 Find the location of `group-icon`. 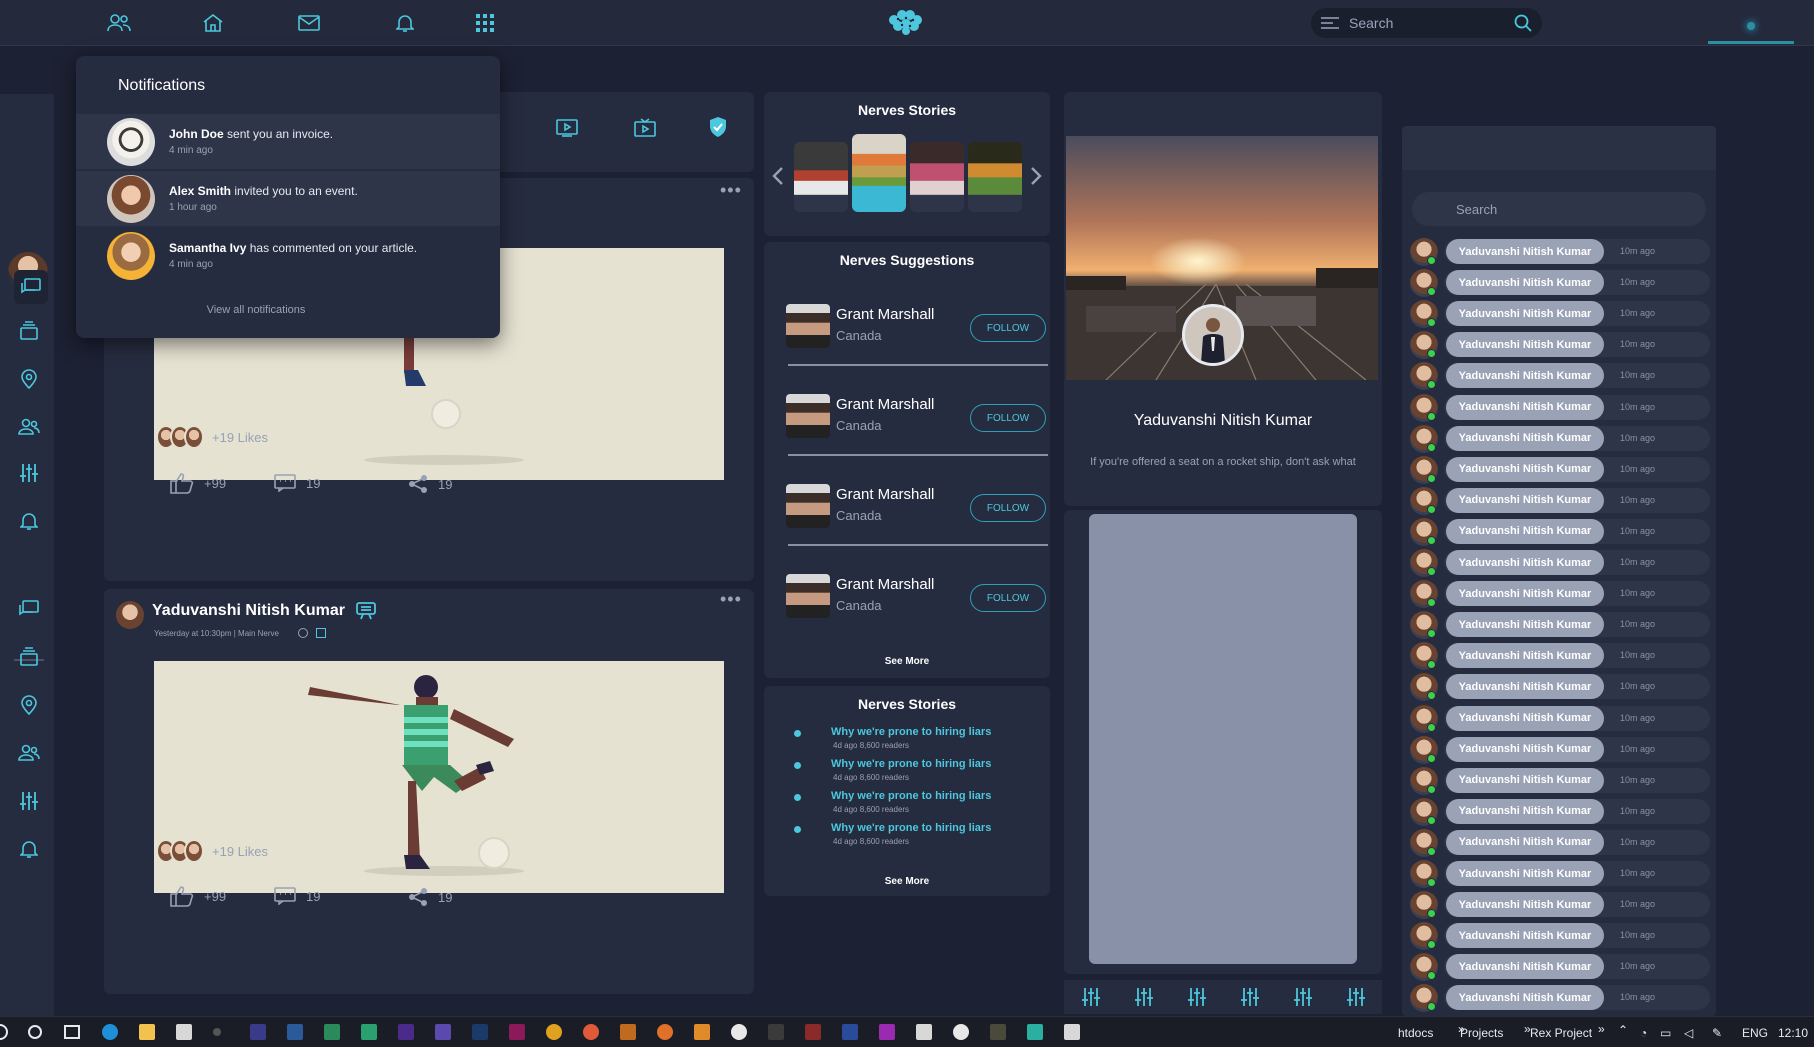

group-icon is located at coordinates (29, 427).